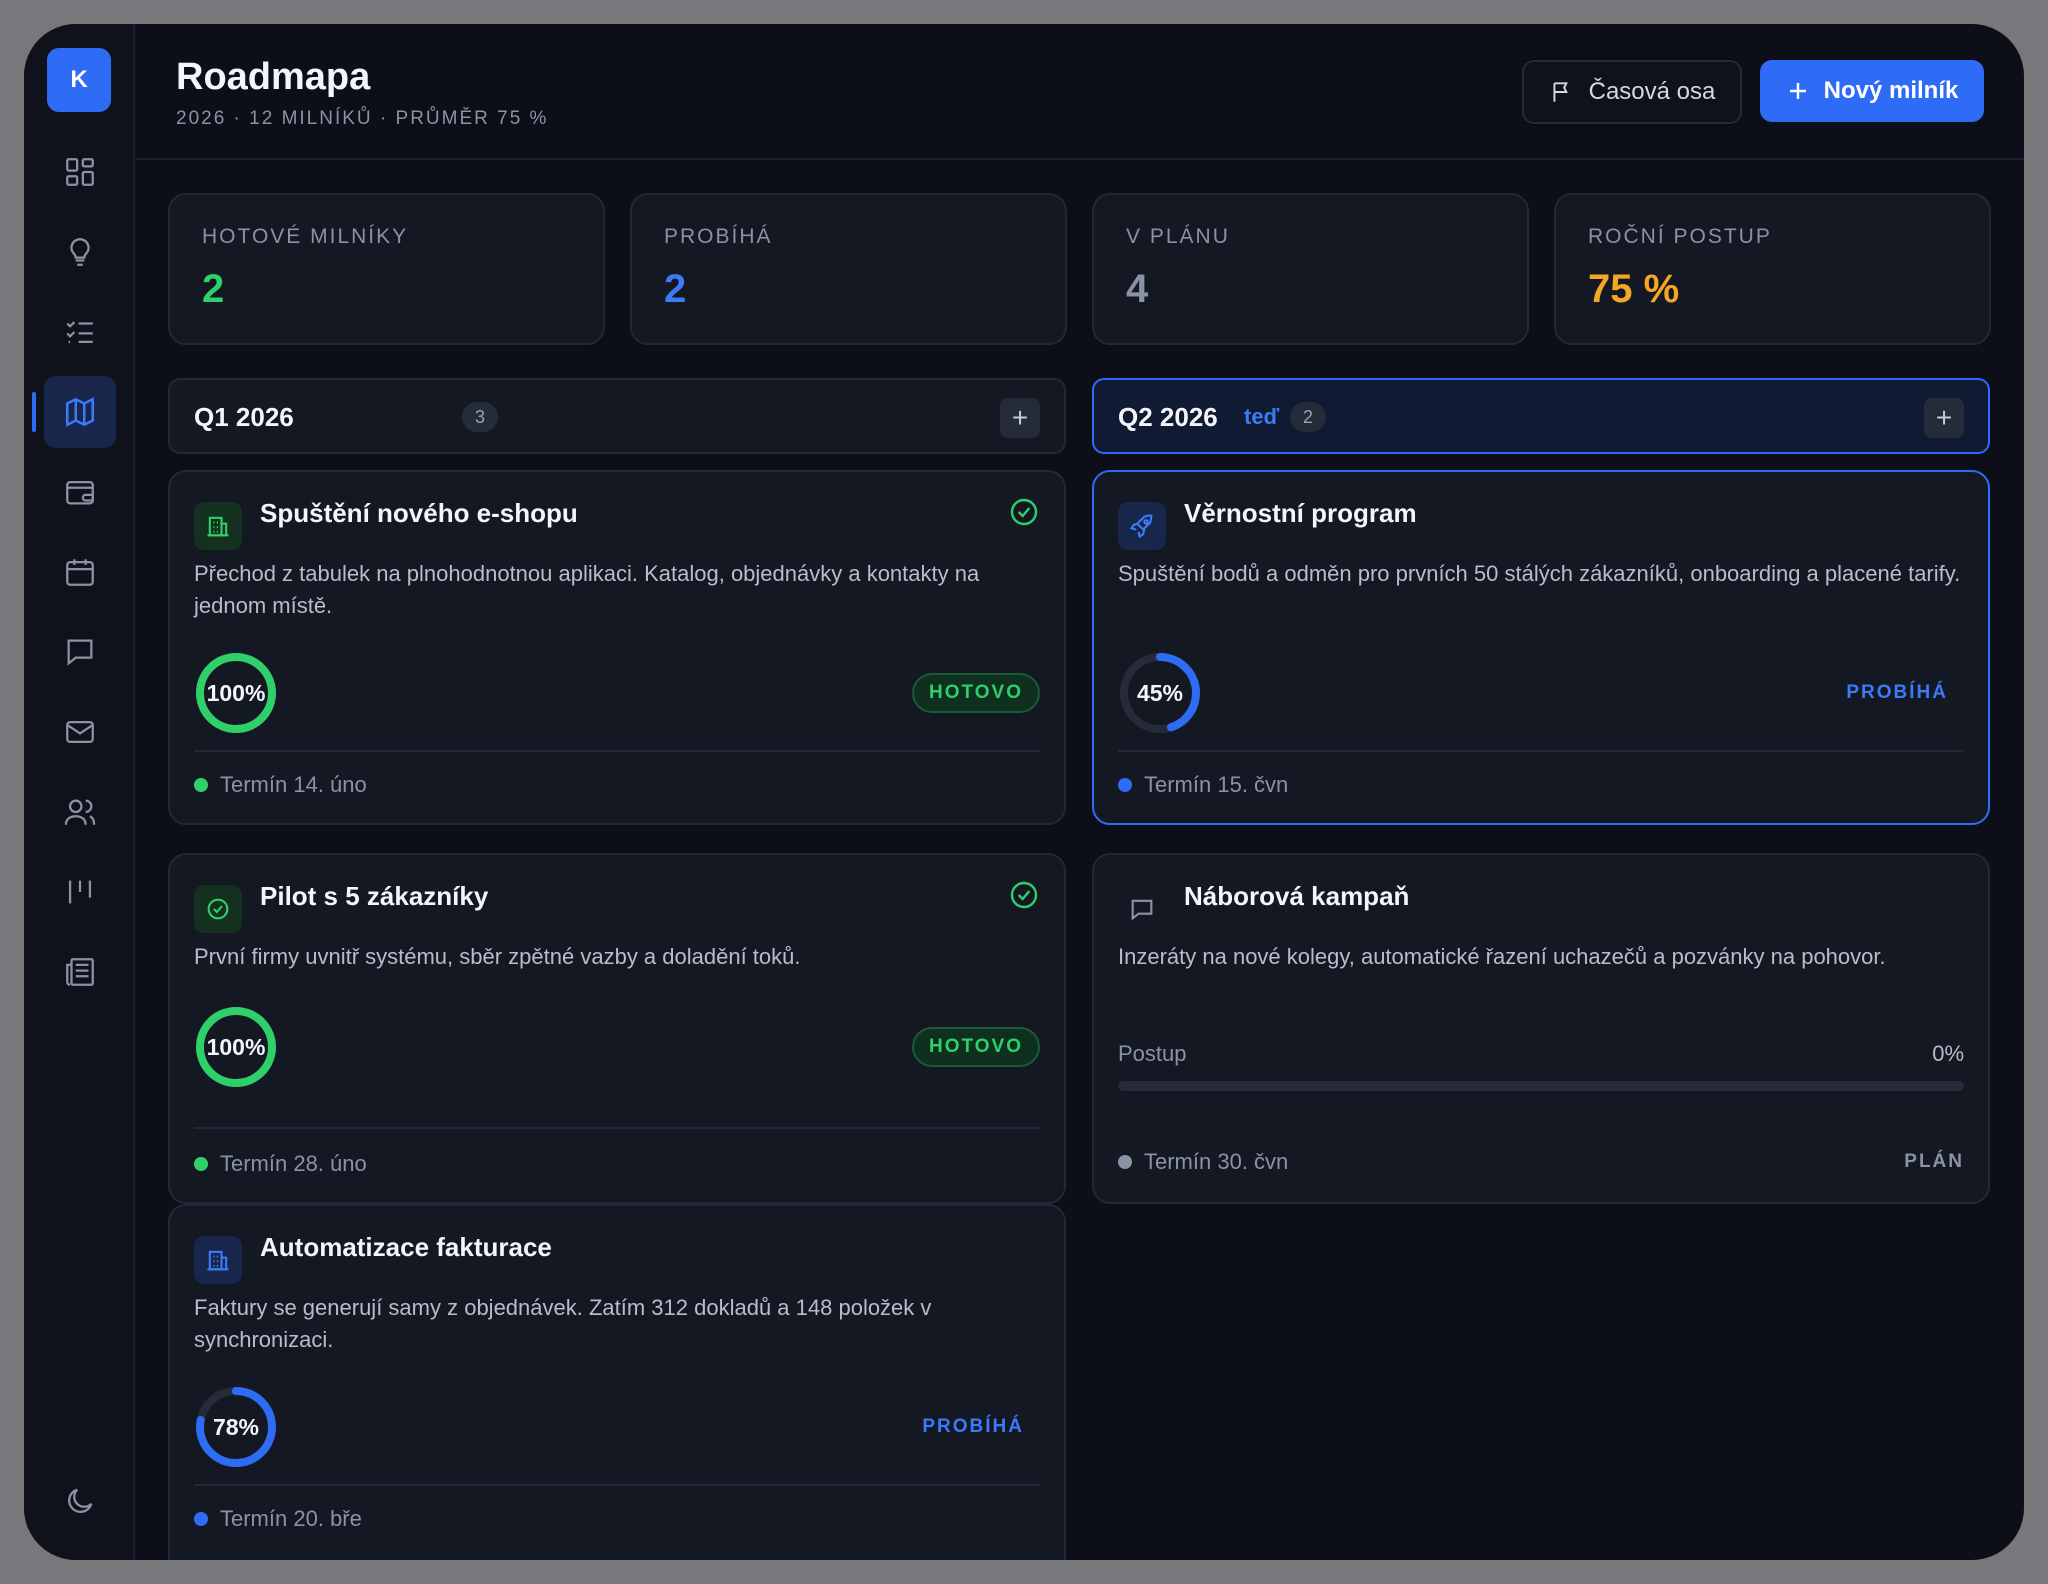  Describe the element at coordinates (1652, 91) in the screenshot. I see `timeline-button-label: Časová osa` at that location.